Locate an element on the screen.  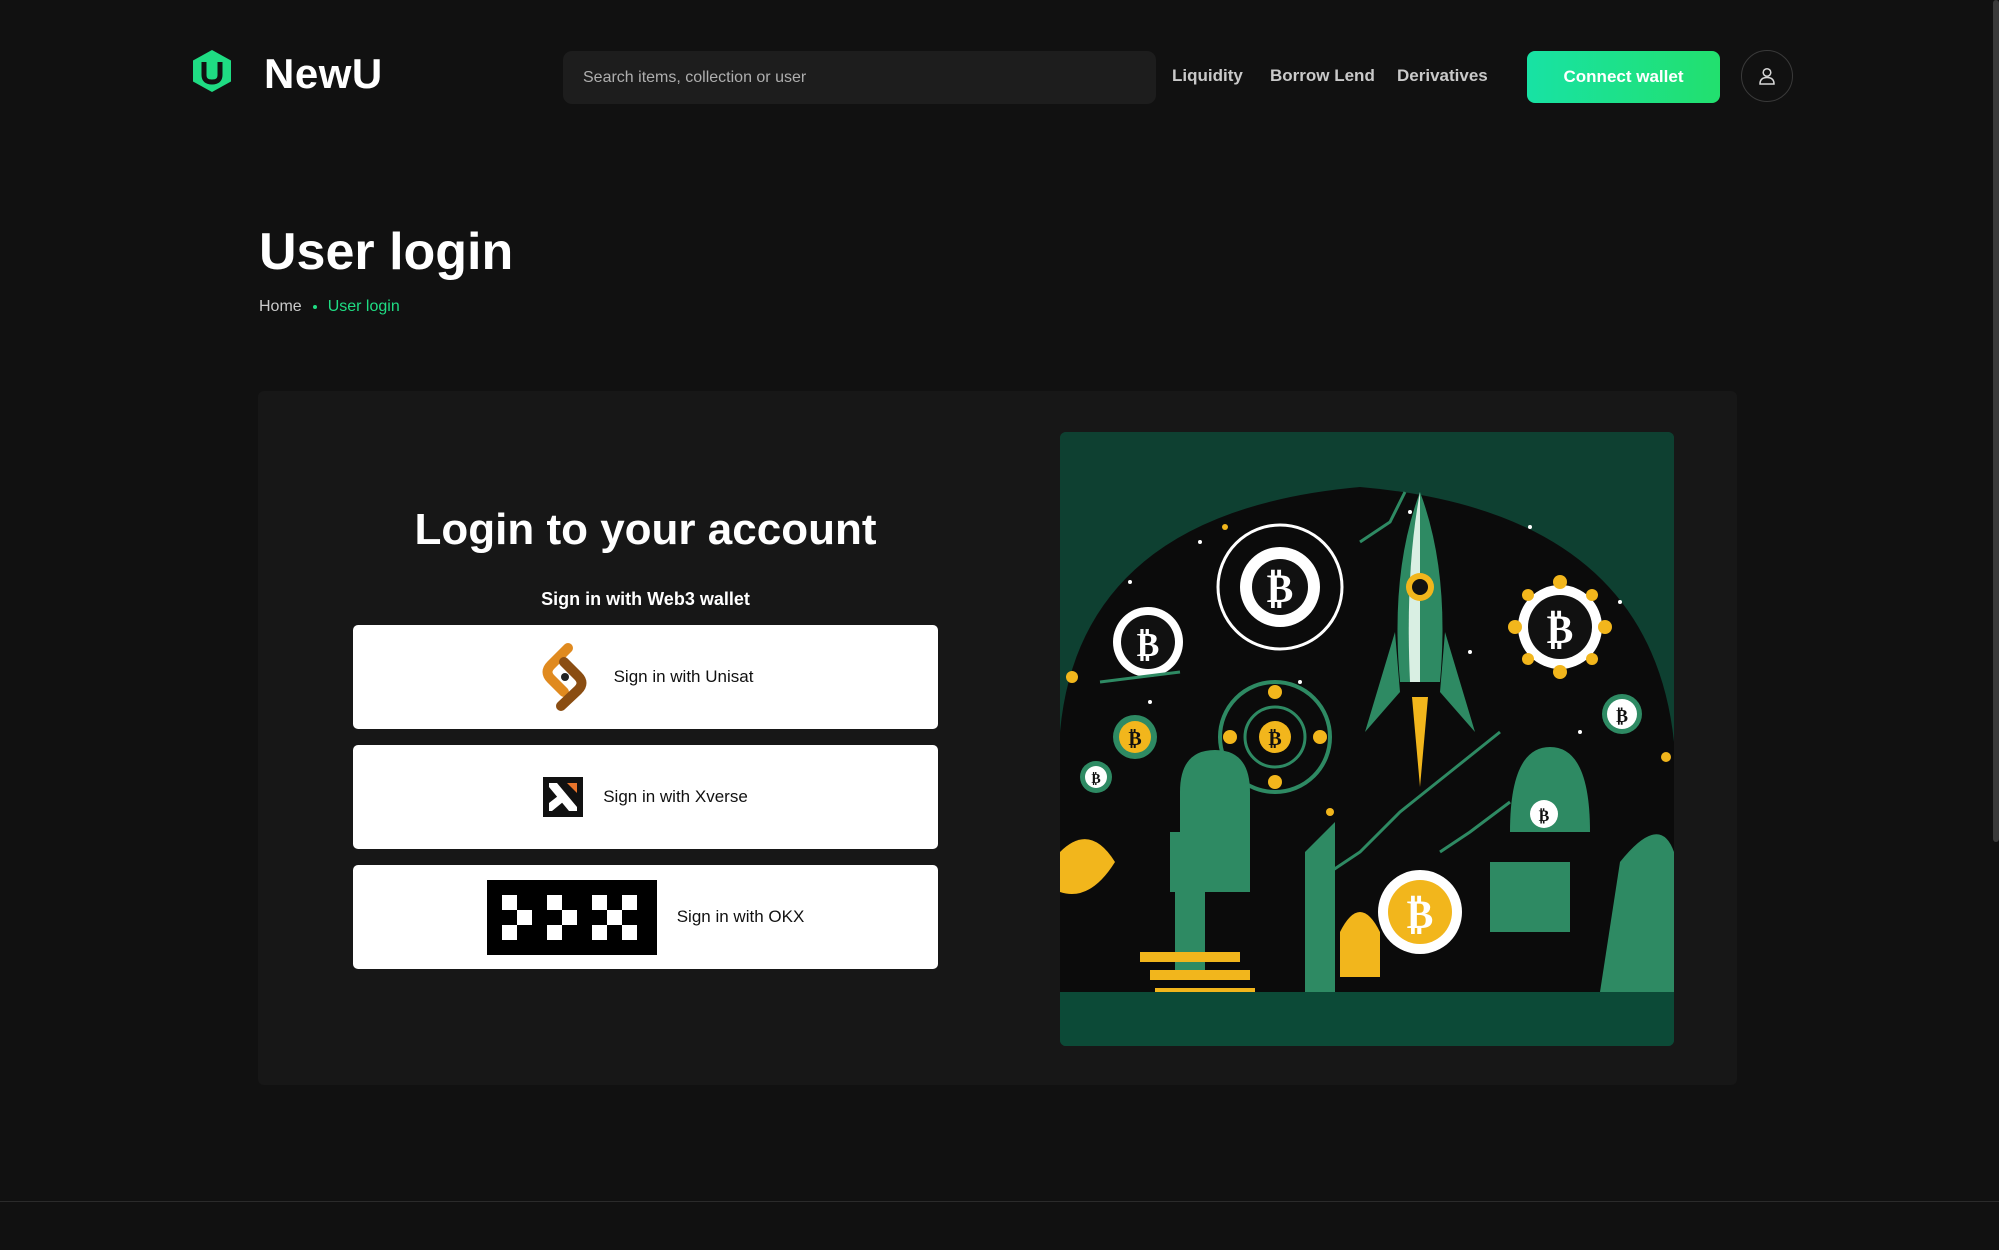
web3-subtitle: Sign in with Web3 wallet is located at coordinates (645, 599).